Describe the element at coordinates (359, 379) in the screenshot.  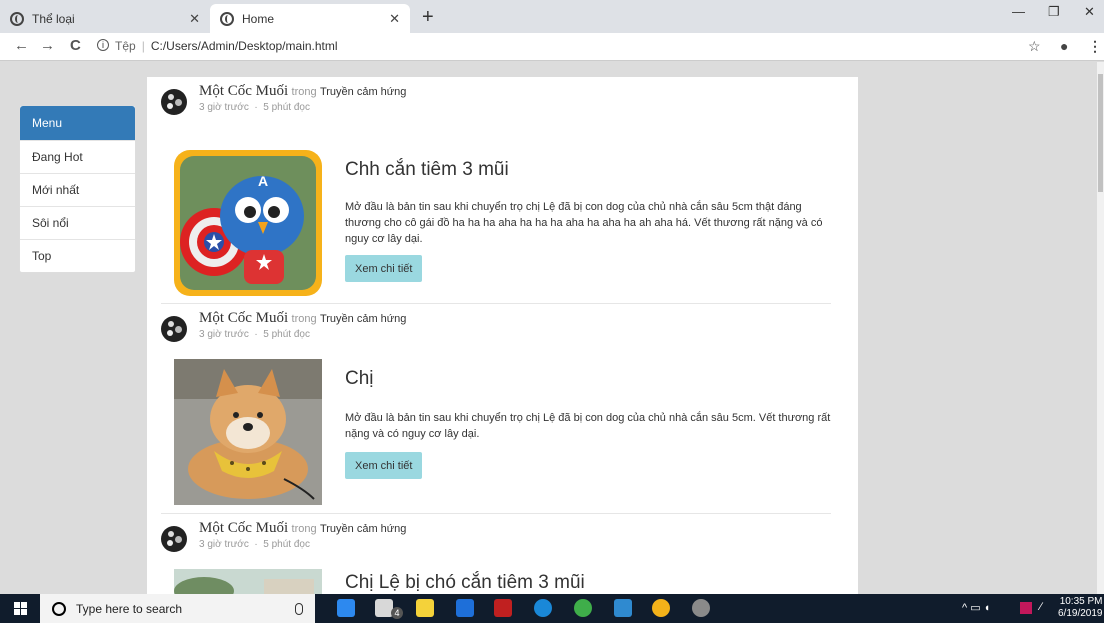
I see `post-title: Chị` at that location.